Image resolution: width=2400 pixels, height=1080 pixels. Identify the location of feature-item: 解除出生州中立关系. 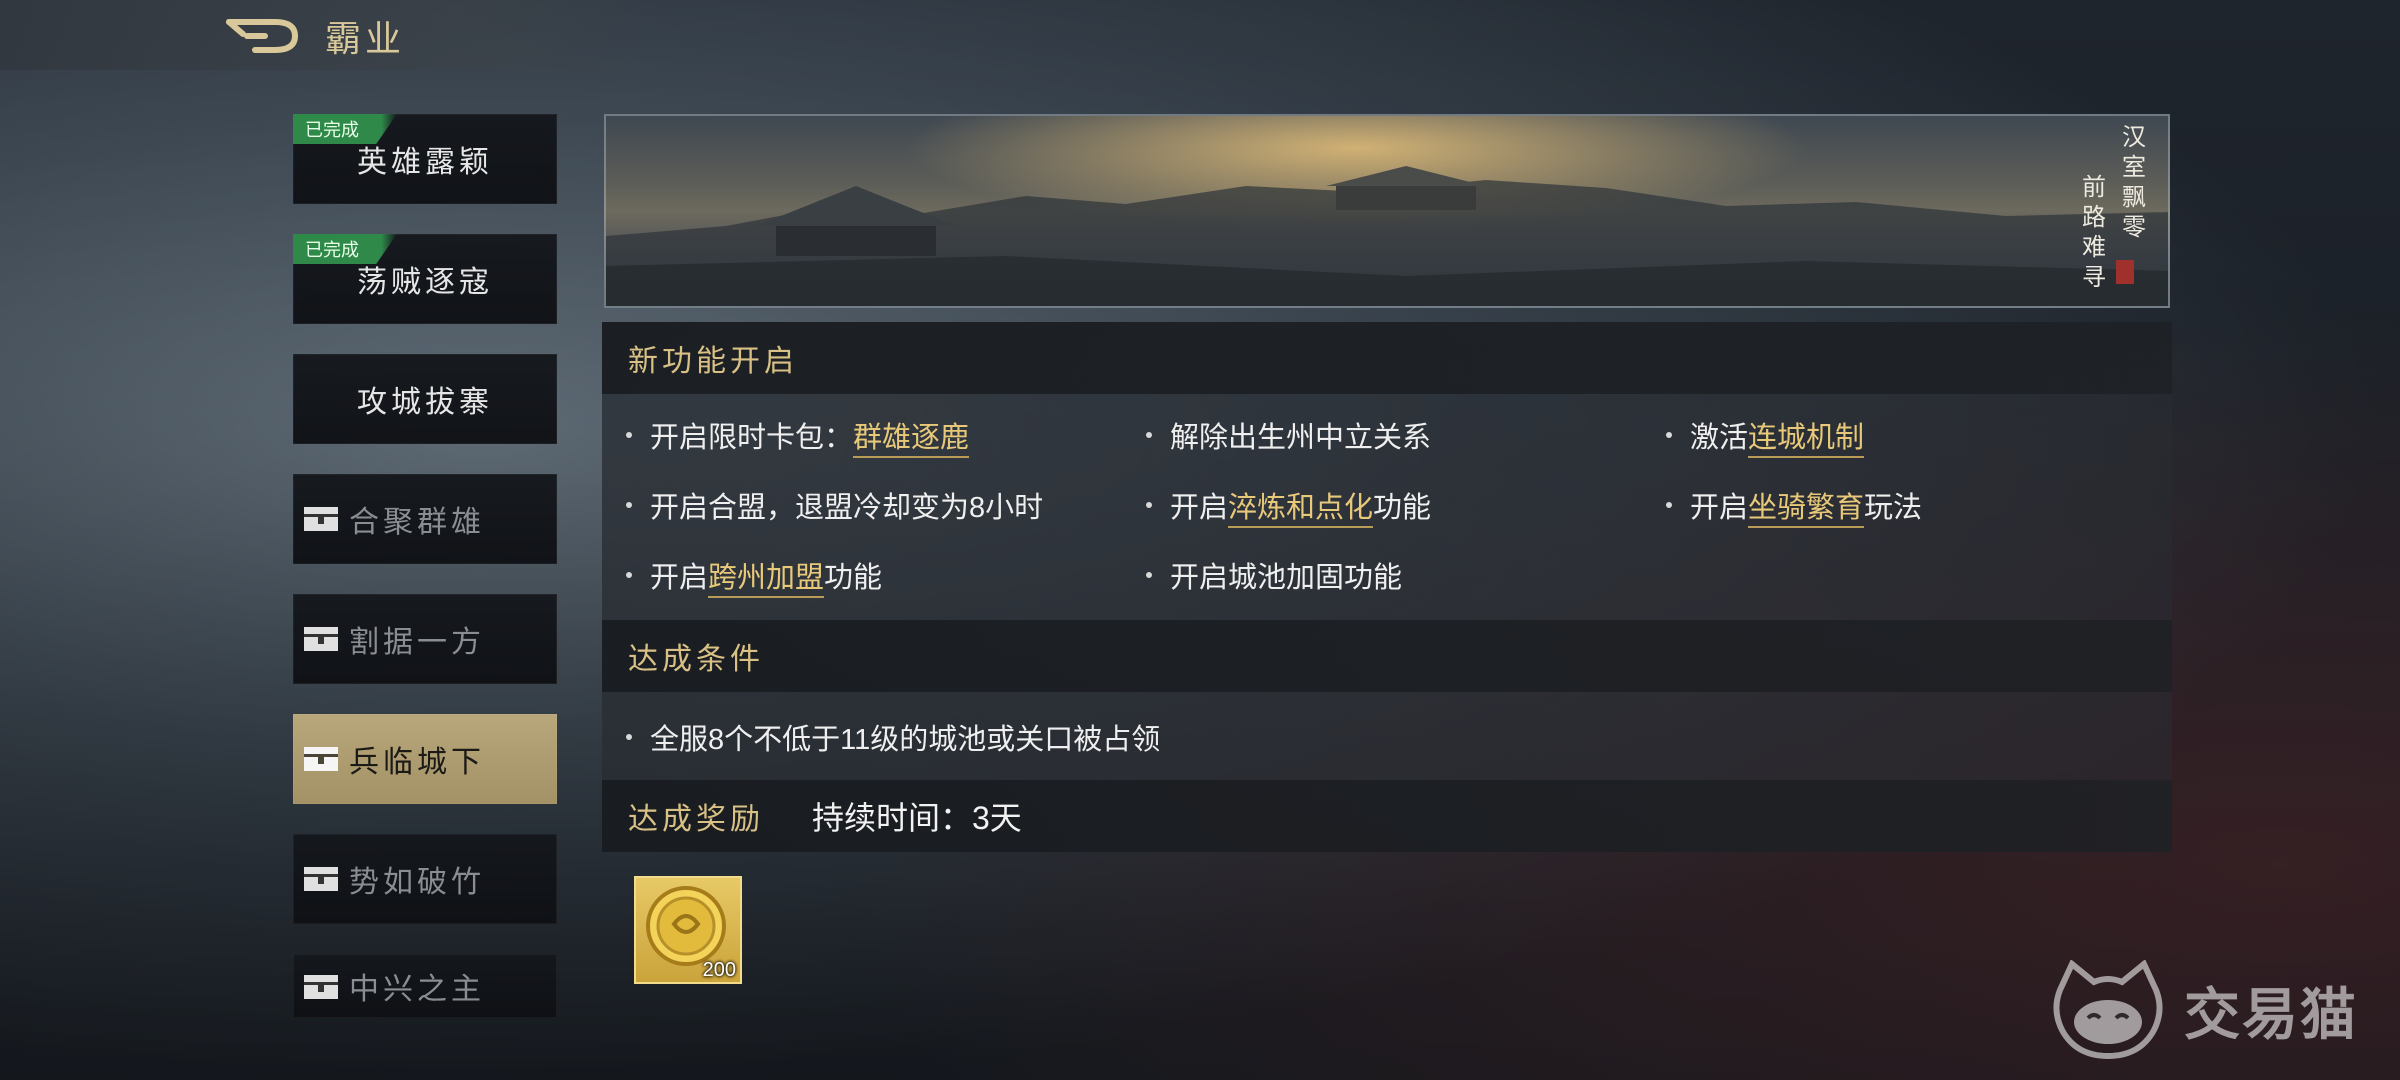
(1288, 435).